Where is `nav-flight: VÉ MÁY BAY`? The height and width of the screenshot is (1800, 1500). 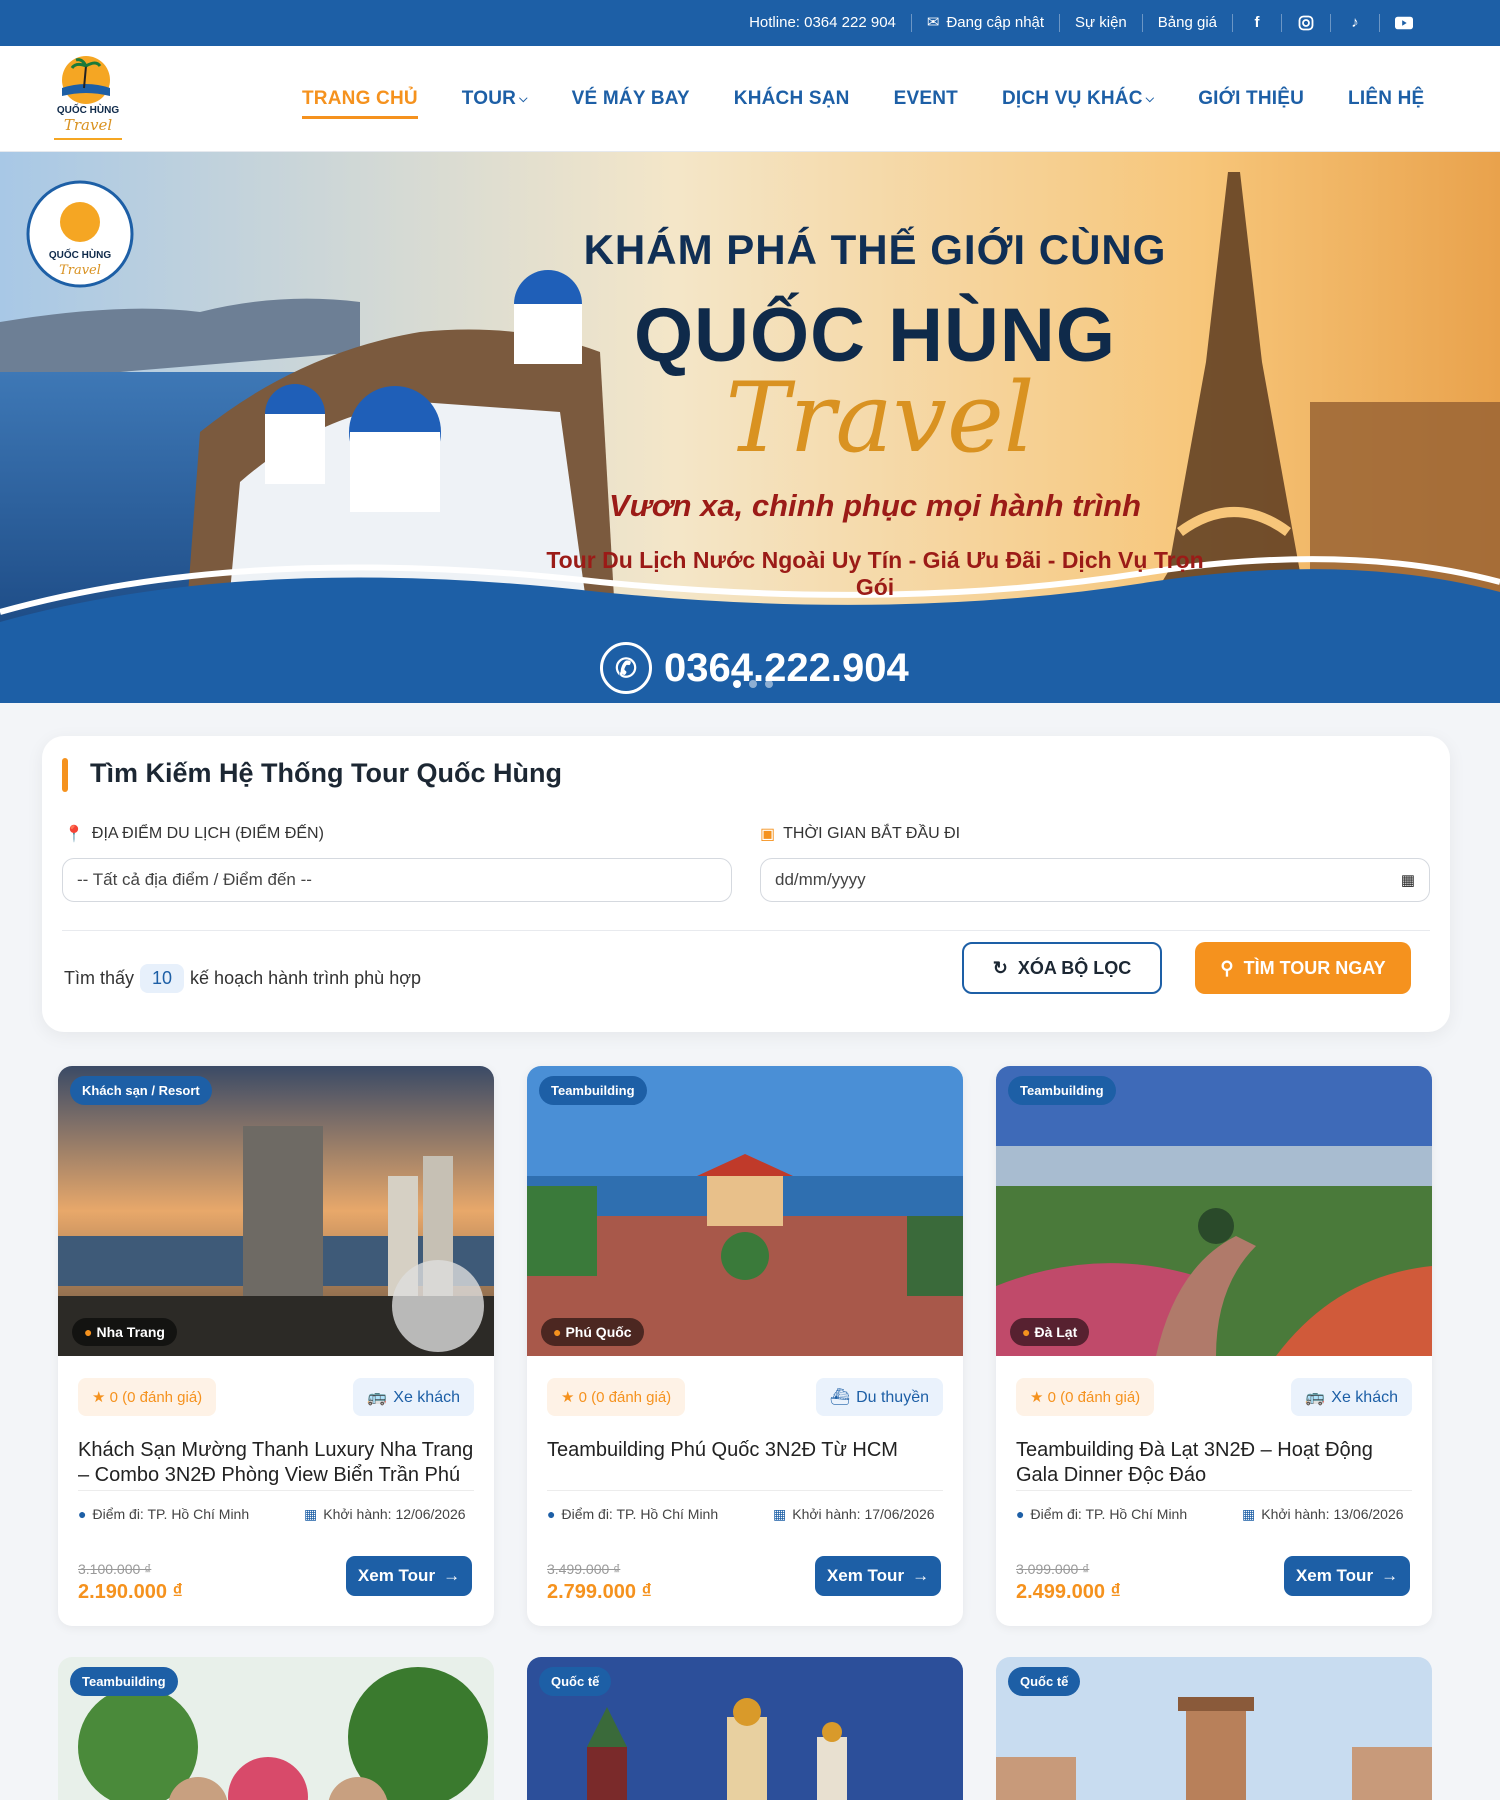 nav-flight: VÉ MÁY BAY is located at coordinates (631, 99).